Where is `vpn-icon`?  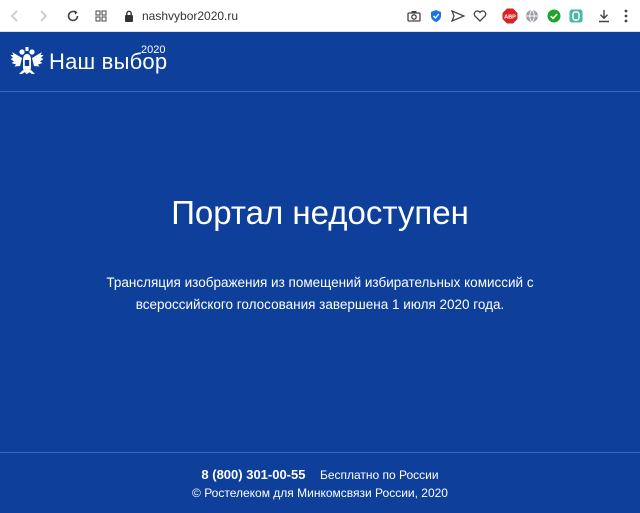 vpn-icon is located at coordinates (576, 16).